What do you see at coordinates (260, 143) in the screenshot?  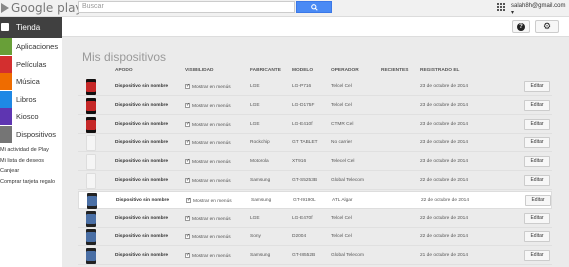 I see `device-manufacturer: Rockchip` at bounding box center [260, 143].